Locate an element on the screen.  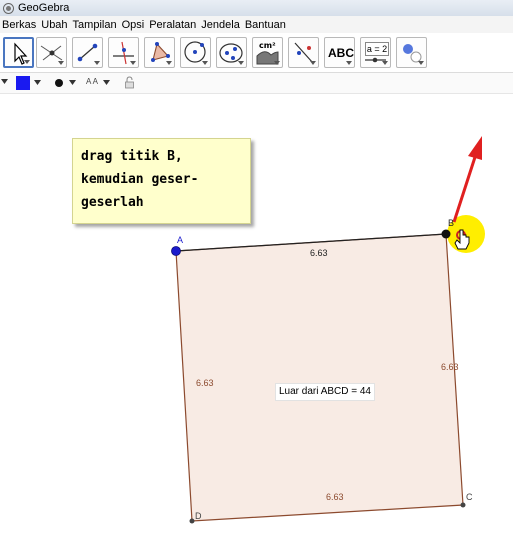
font-size-button: A A is located at coordinates (92, 81).